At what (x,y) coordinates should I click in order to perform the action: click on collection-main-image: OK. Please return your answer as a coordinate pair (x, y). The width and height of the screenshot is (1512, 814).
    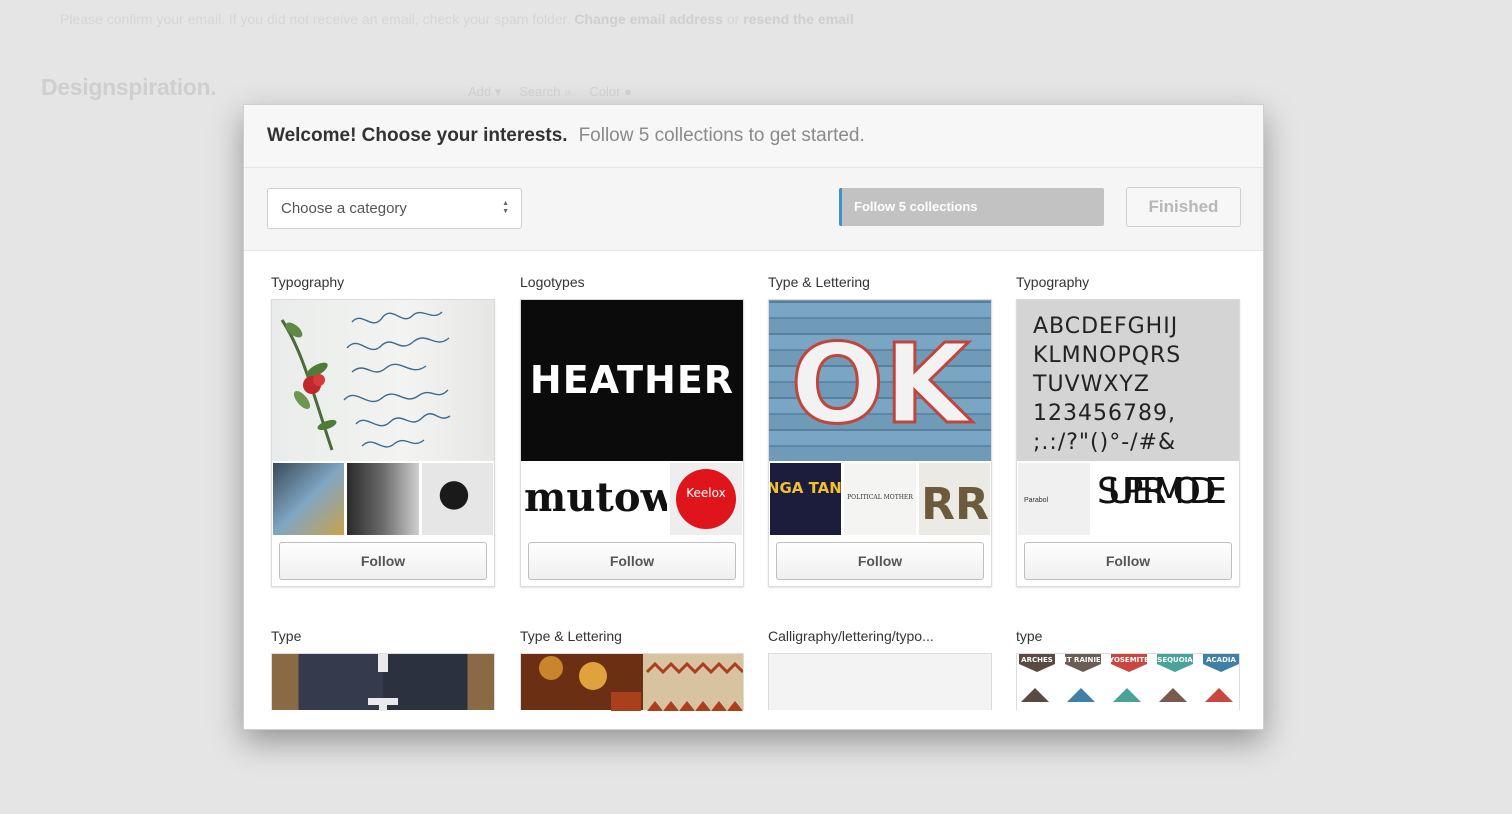
    Looking at the image, I should click on (880, 380).